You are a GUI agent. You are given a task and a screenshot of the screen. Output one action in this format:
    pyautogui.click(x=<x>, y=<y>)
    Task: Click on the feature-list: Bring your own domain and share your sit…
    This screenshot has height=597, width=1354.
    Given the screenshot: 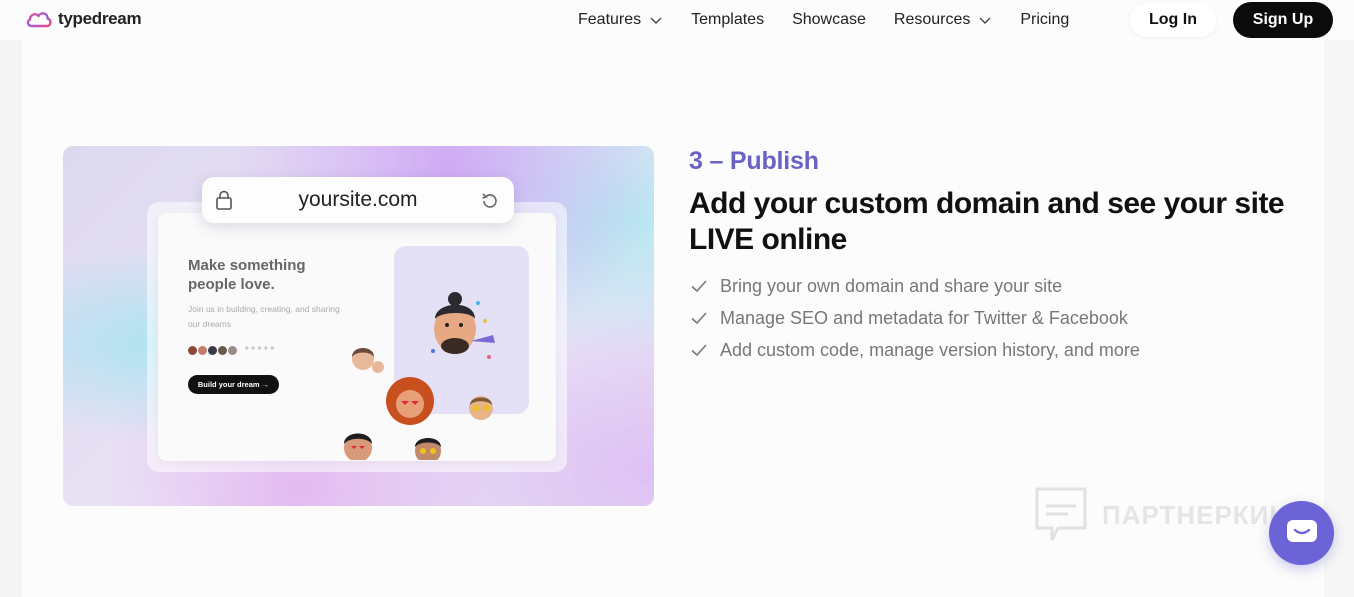 What is the action you would take?
    pyautogui.click(x=915, y=318)
    